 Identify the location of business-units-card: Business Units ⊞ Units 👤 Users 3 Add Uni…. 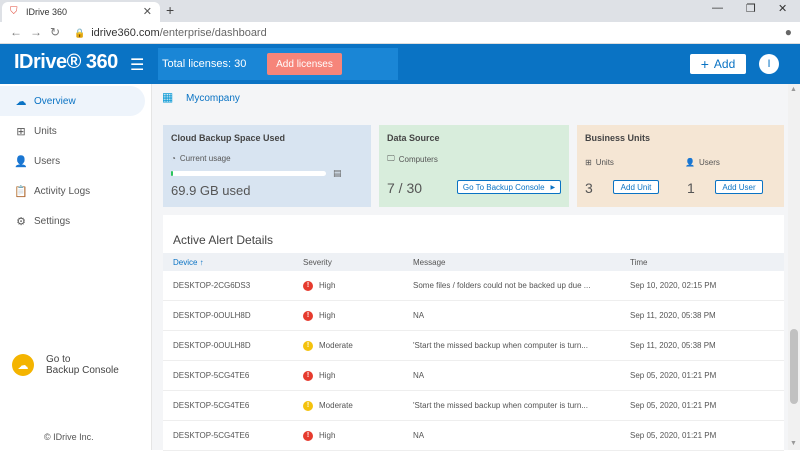
(680, 166).